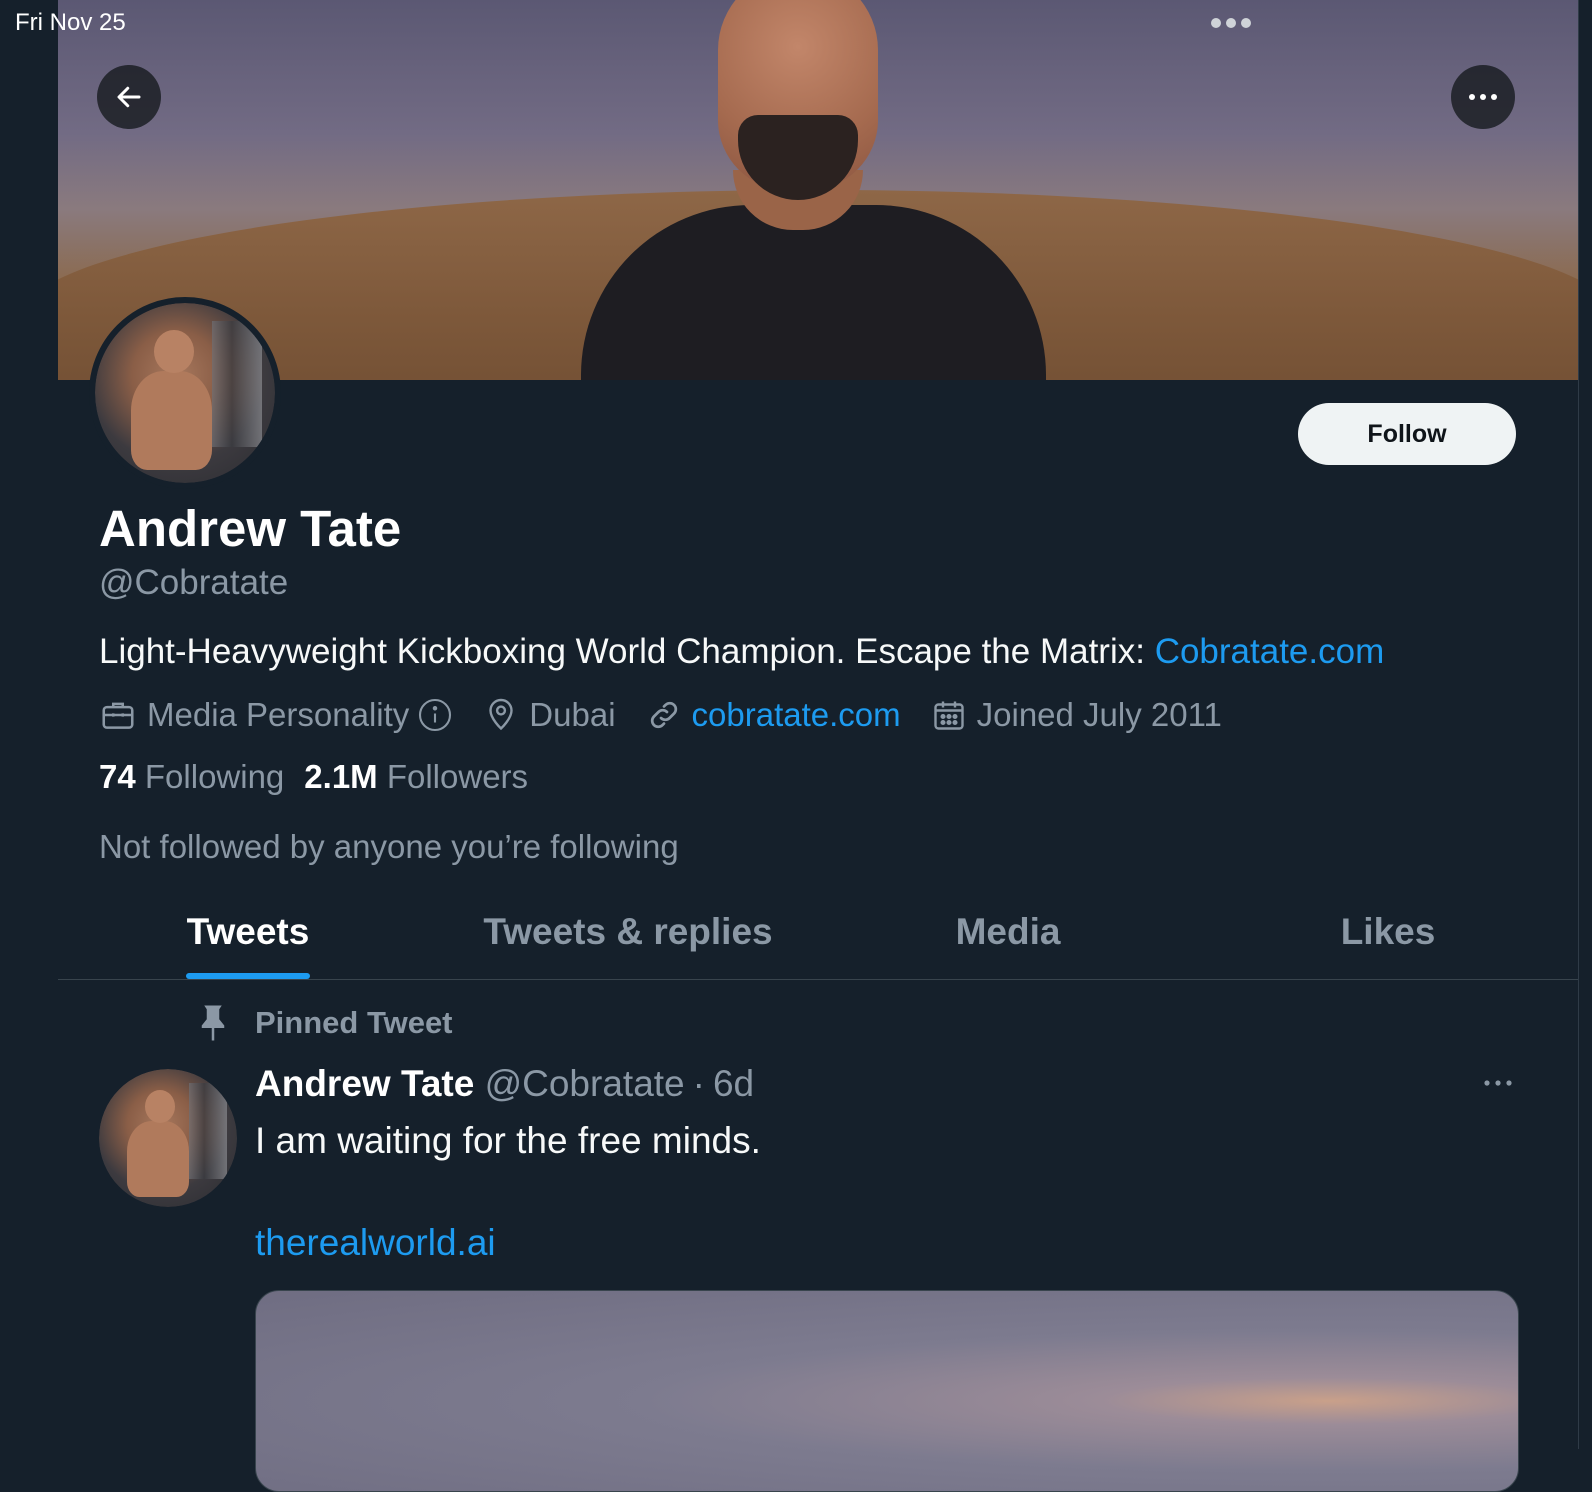  I want to click on briefcase-icon, so click(118, 715).